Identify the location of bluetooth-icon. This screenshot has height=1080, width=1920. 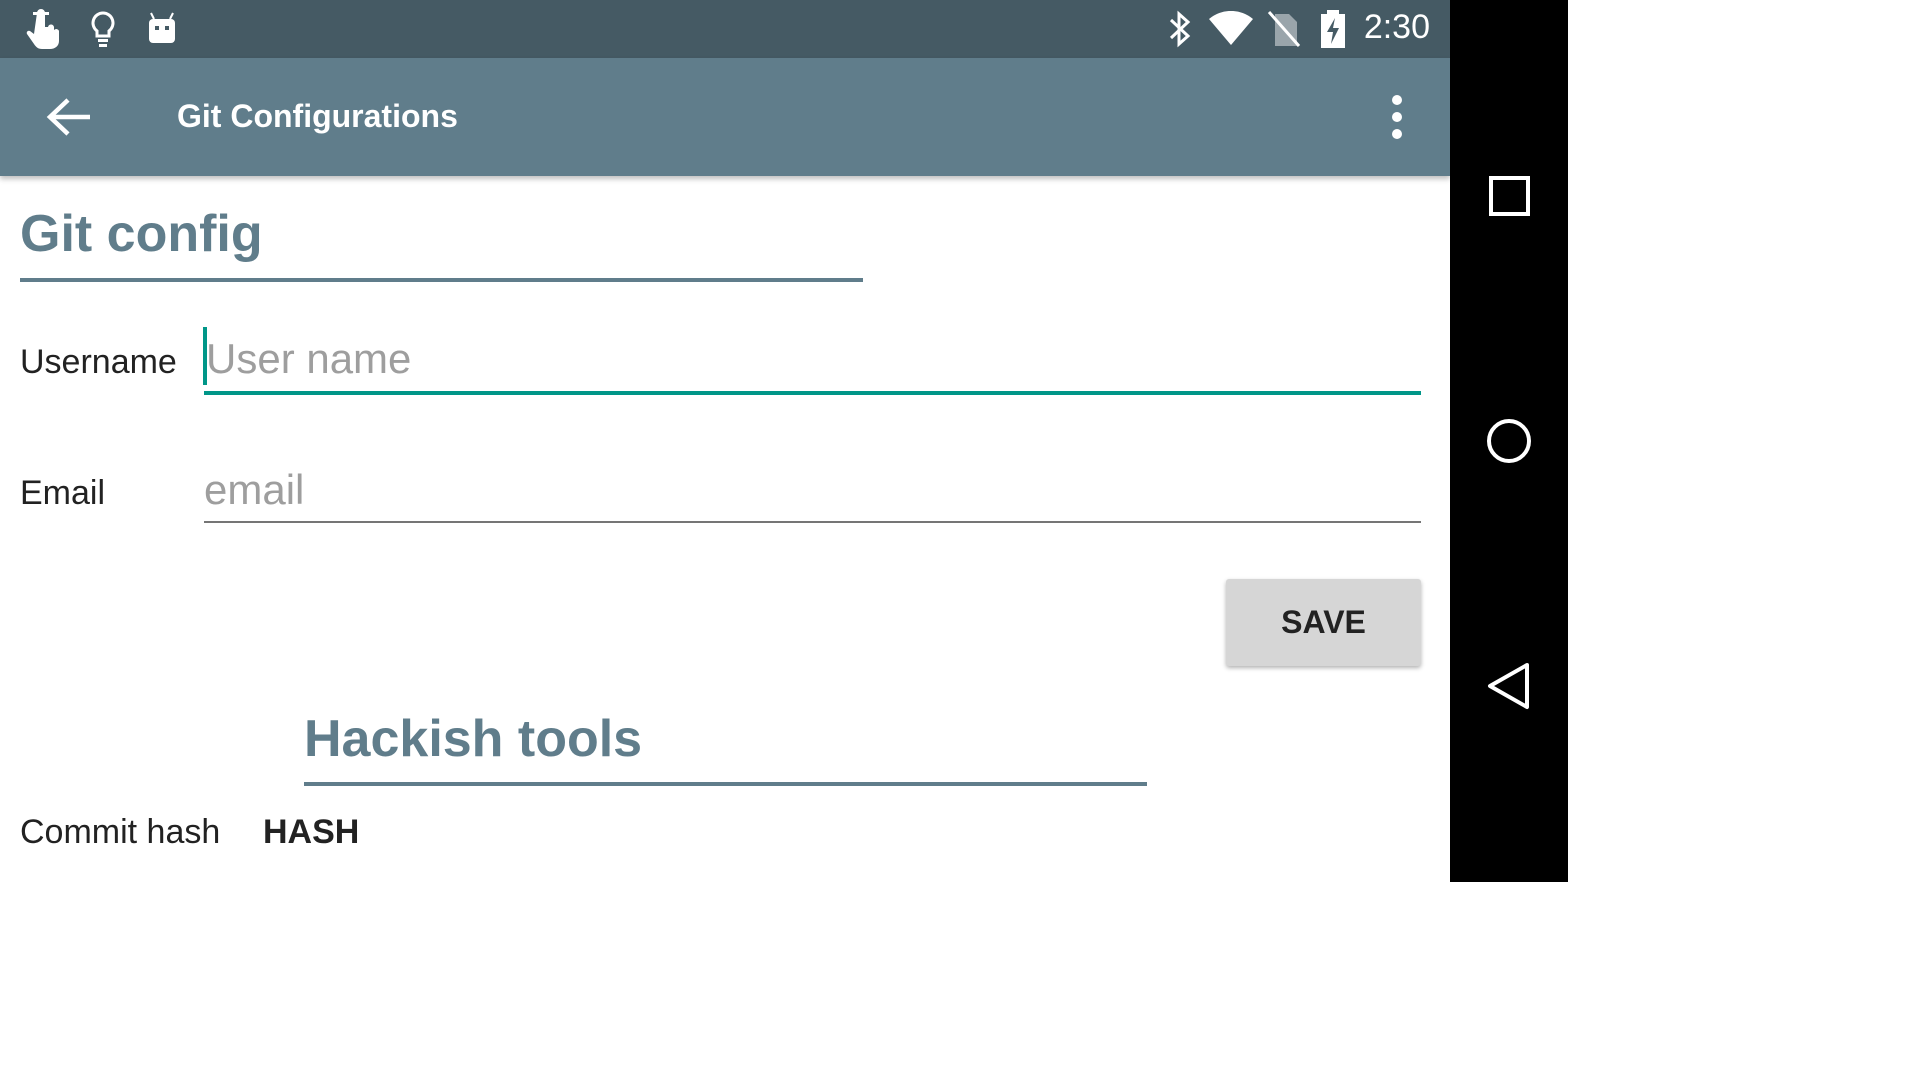
(1180, 29).